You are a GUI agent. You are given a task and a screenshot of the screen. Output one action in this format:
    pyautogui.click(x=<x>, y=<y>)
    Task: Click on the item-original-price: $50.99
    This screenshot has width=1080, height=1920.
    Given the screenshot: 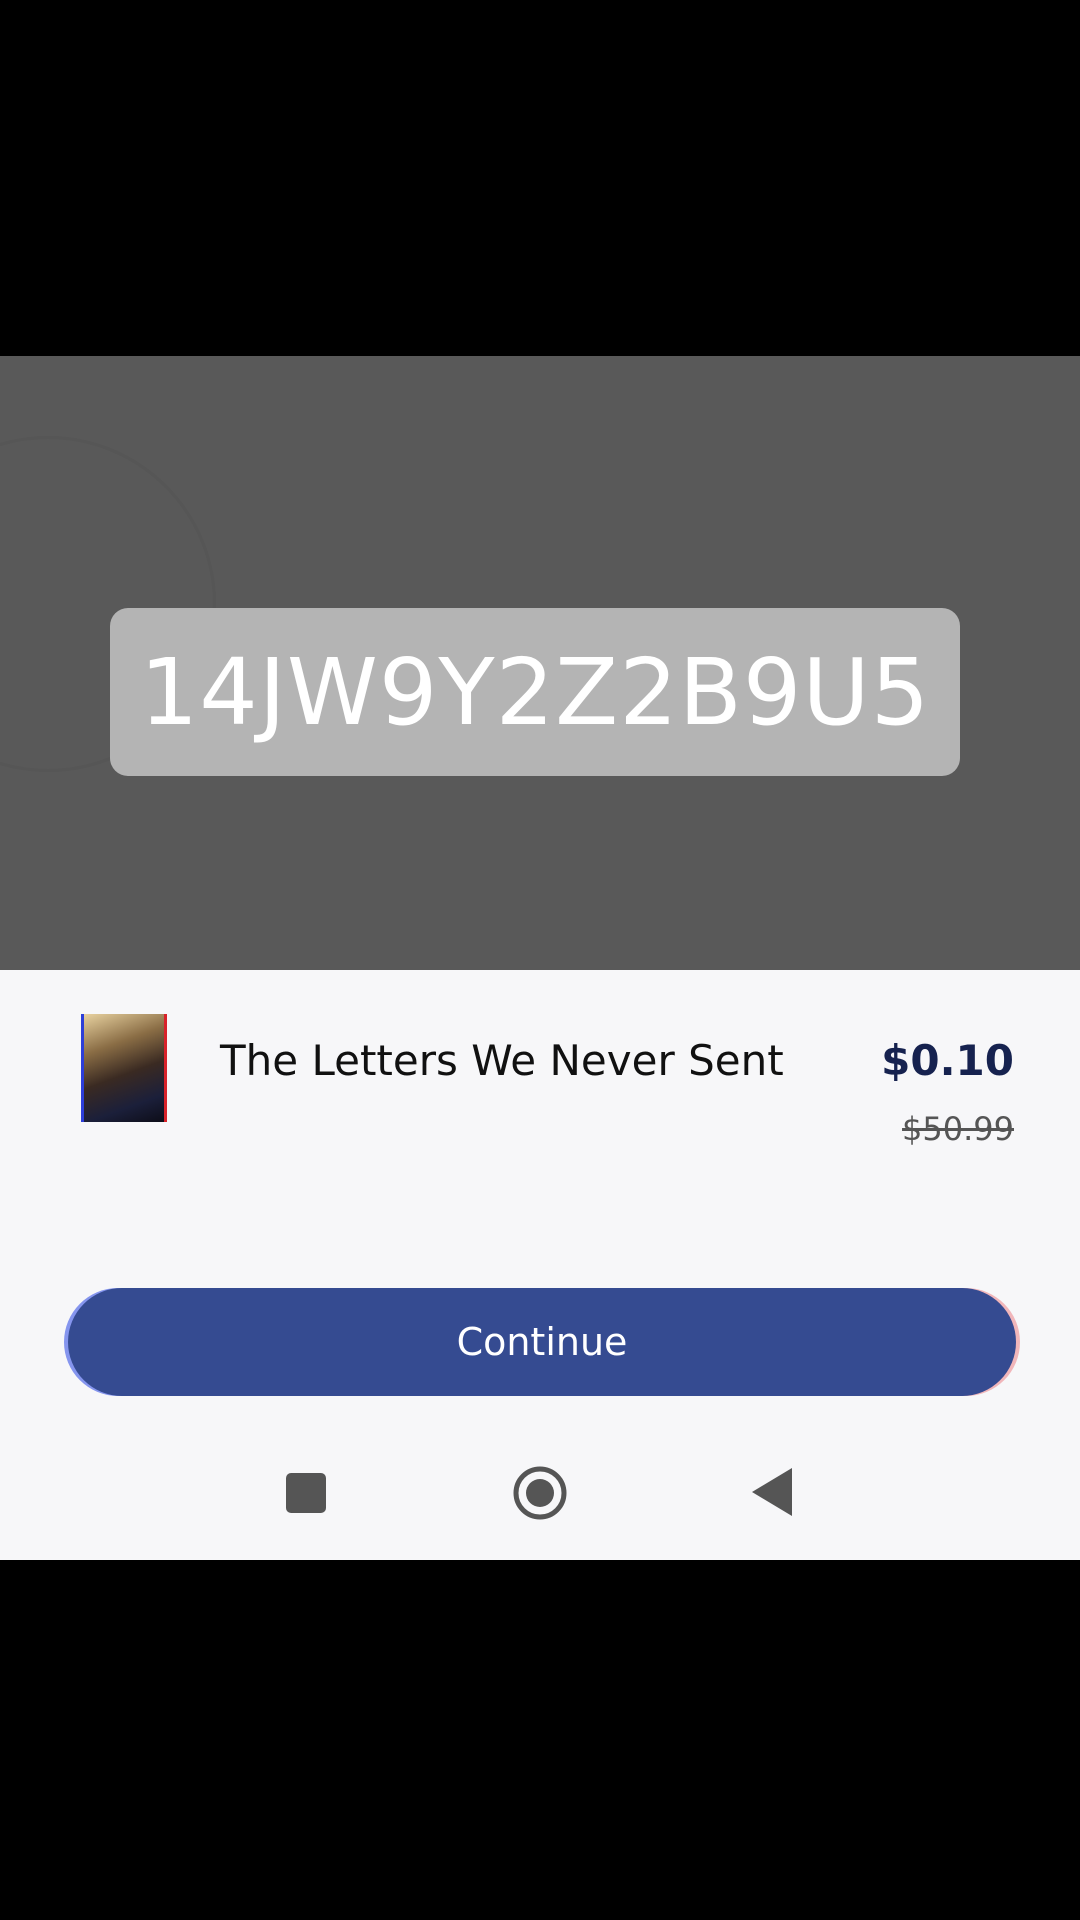 What is the action you would take?
    pyautogui.click(x=958, y=1129)
    